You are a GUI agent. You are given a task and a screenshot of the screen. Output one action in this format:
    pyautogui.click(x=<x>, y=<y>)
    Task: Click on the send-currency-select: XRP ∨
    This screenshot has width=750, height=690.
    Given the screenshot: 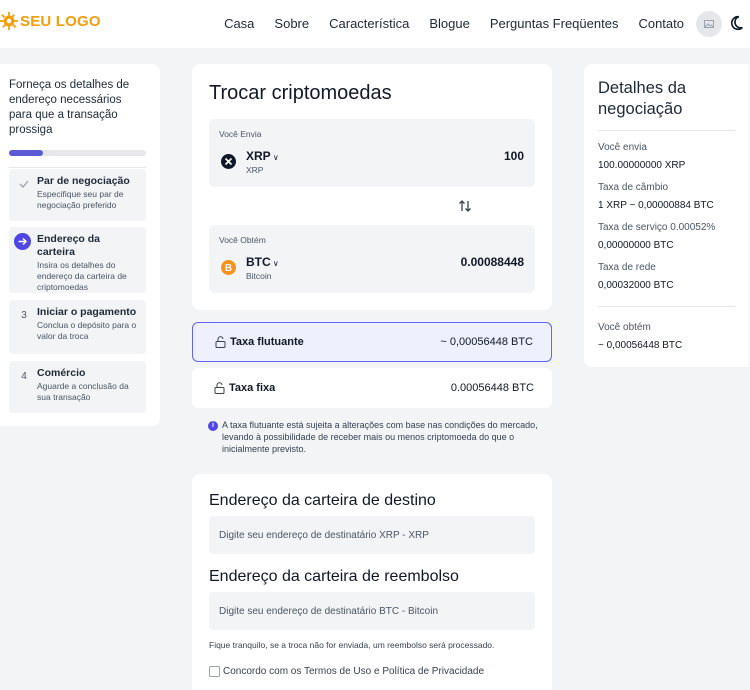 What is the action you would take?
    pyautogui.click(x=262, y=156)
    